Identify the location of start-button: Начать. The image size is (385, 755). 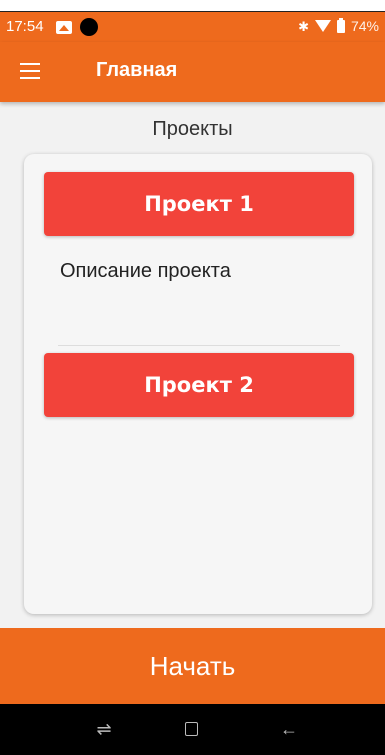
(192, 666).